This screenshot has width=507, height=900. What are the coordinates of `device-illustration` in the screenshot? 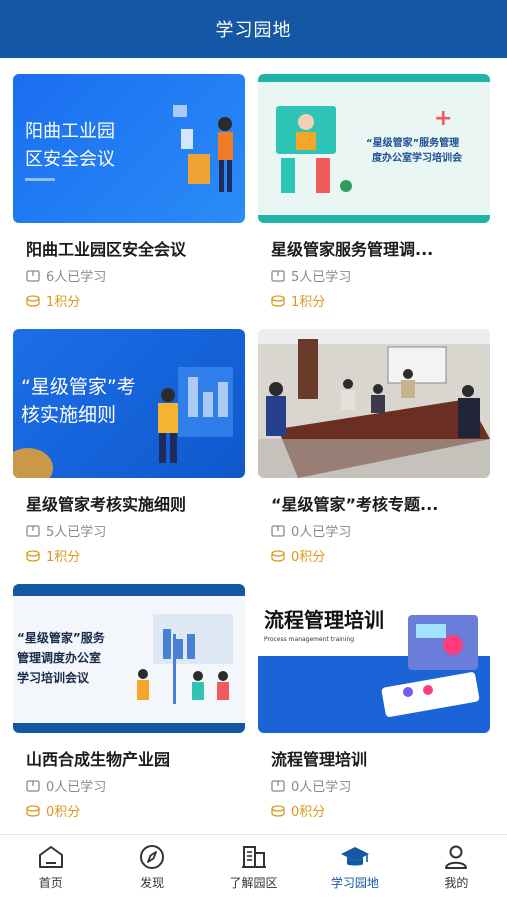 It's located at (430, 666).